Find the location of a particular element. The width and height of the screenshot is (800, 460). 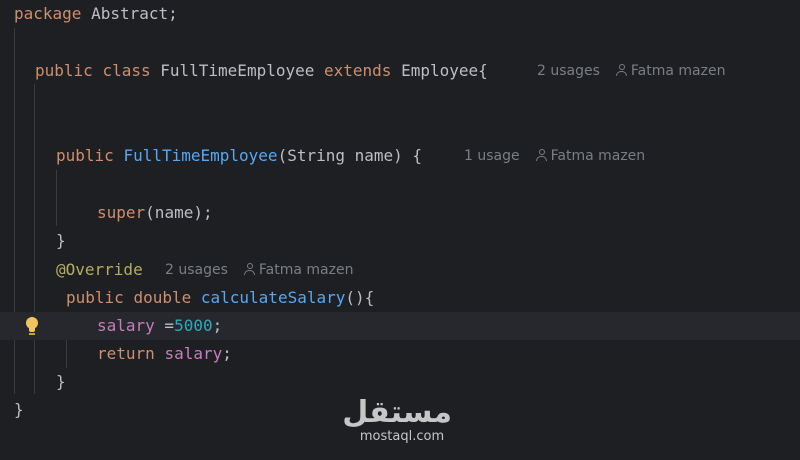

watermark-logo: مستقل mostaql.com is located at coordinates (397, 419).